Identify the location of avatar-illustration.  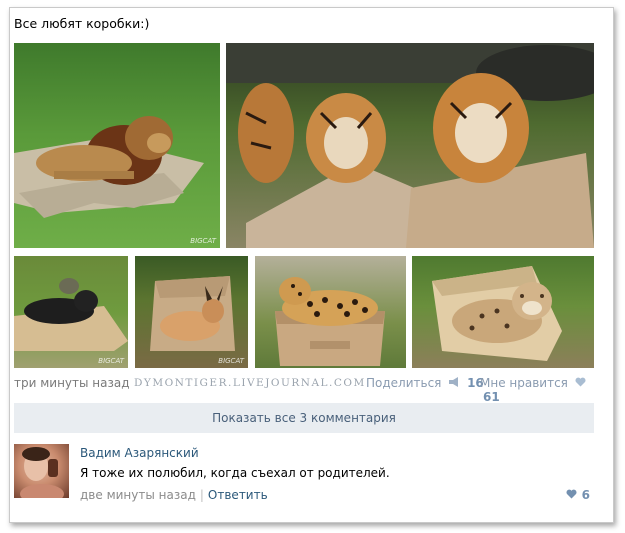
(42, 475).